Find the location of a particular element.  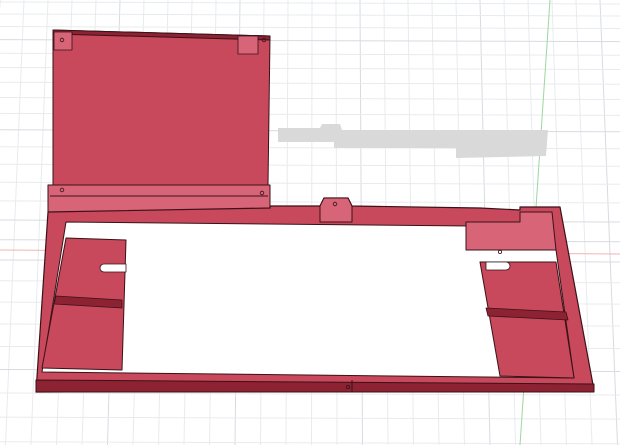

lid-panel is located at coordinates (159, 121).